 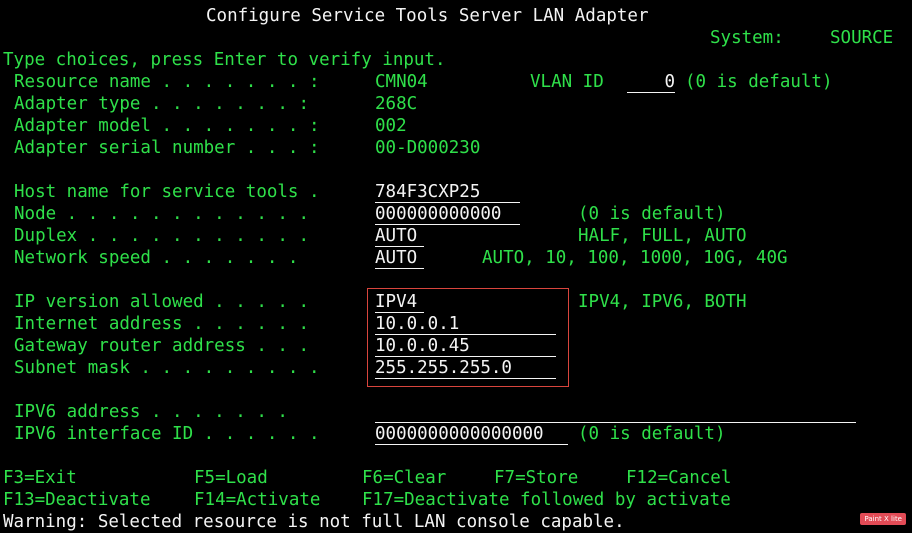 What do you see at coordinates (662, 236) in the screenshot?
I see `duplex-hint: HALF, FULL, AUTO` at bounding box center [662, 236].